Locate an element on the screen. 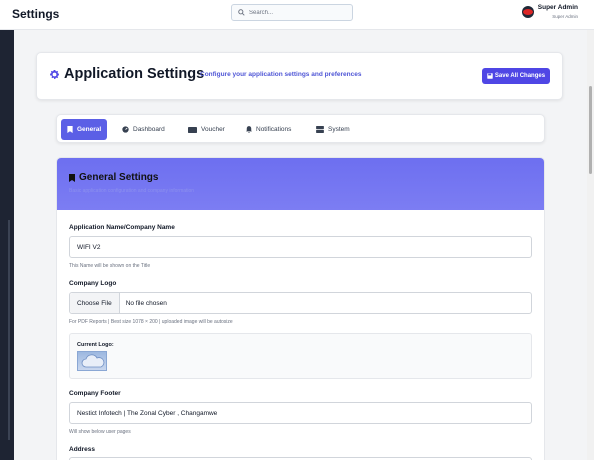 The width and height of the screenshot is (594, 460). company-logo-file-input: Choose File No file chosen is located at coordinates (300, 303).